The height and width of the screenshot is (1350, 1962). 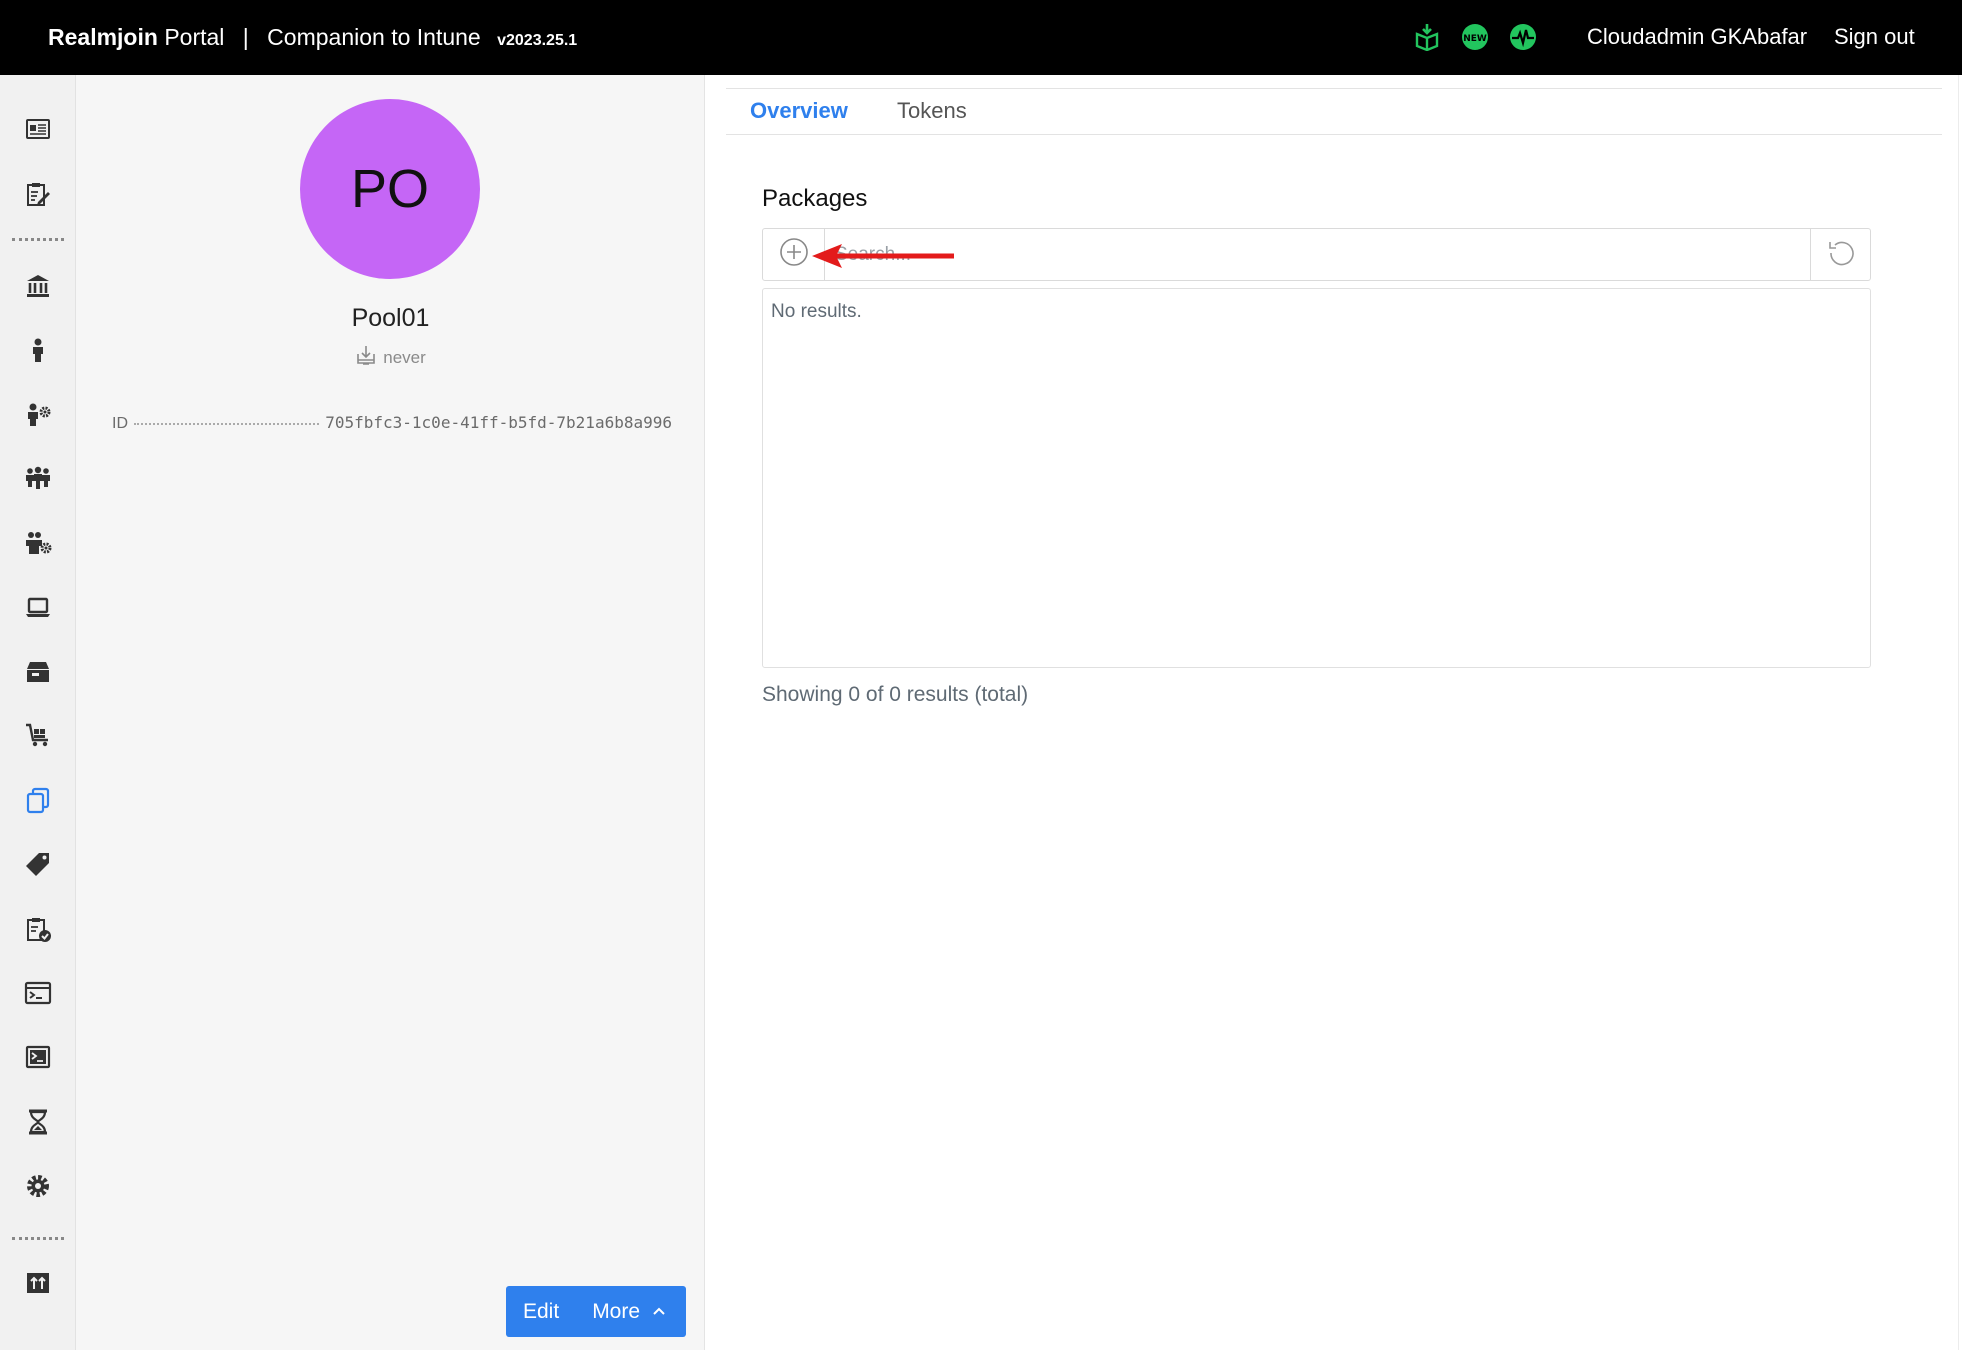 What do you see at coordinates (38, 129) in the screenshot?
I see `id-card-icon` at bounding box center [38, 129].